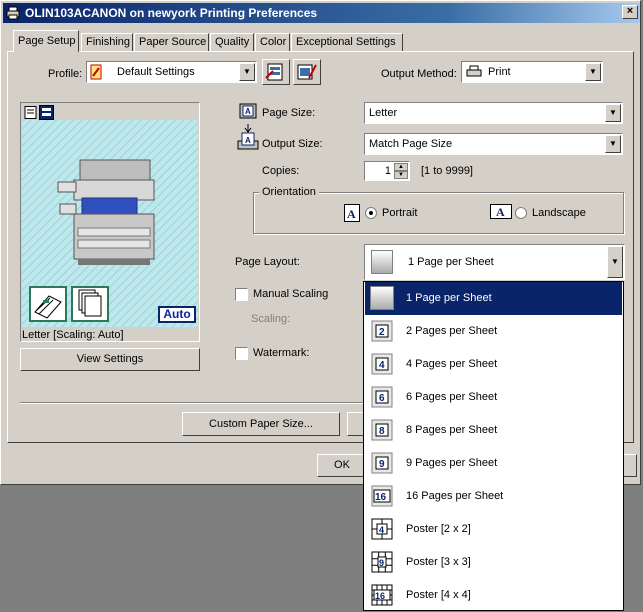 The image size is (643, 612). I want to click on profile-value: Default Settings, so click(156, 72).